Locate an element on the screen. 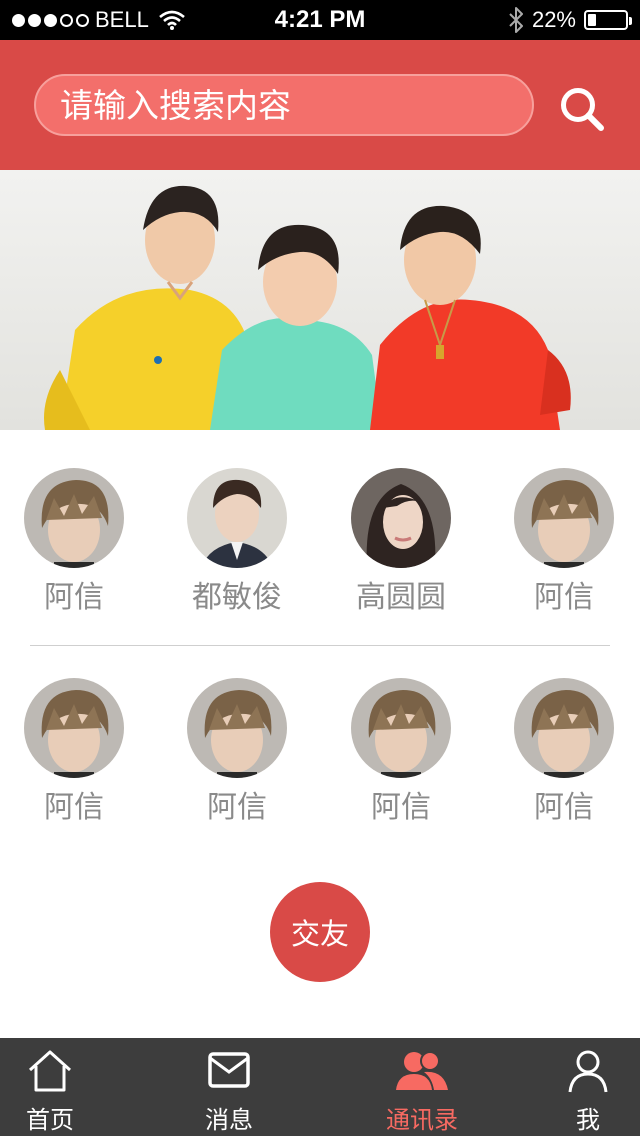 The height and width of the screenshot is (1136, 640). tab-me: 我 is located at coordinates (584, 1087).